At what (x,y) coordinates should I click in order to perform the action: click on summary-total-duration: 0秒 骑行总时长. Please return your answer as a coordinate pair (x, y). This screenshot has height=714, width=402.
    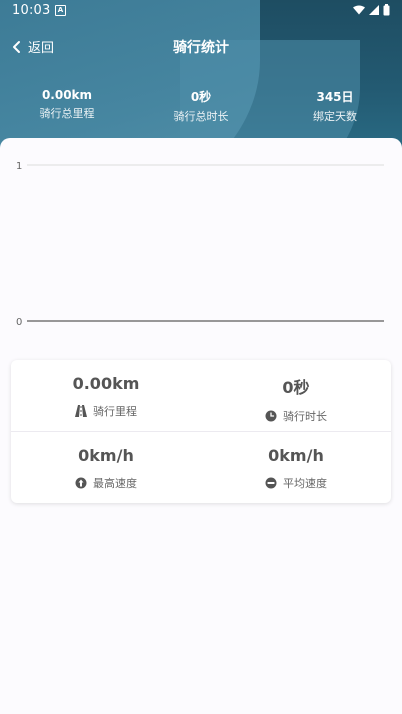
    Looking at the image, I should click on (201, 106).